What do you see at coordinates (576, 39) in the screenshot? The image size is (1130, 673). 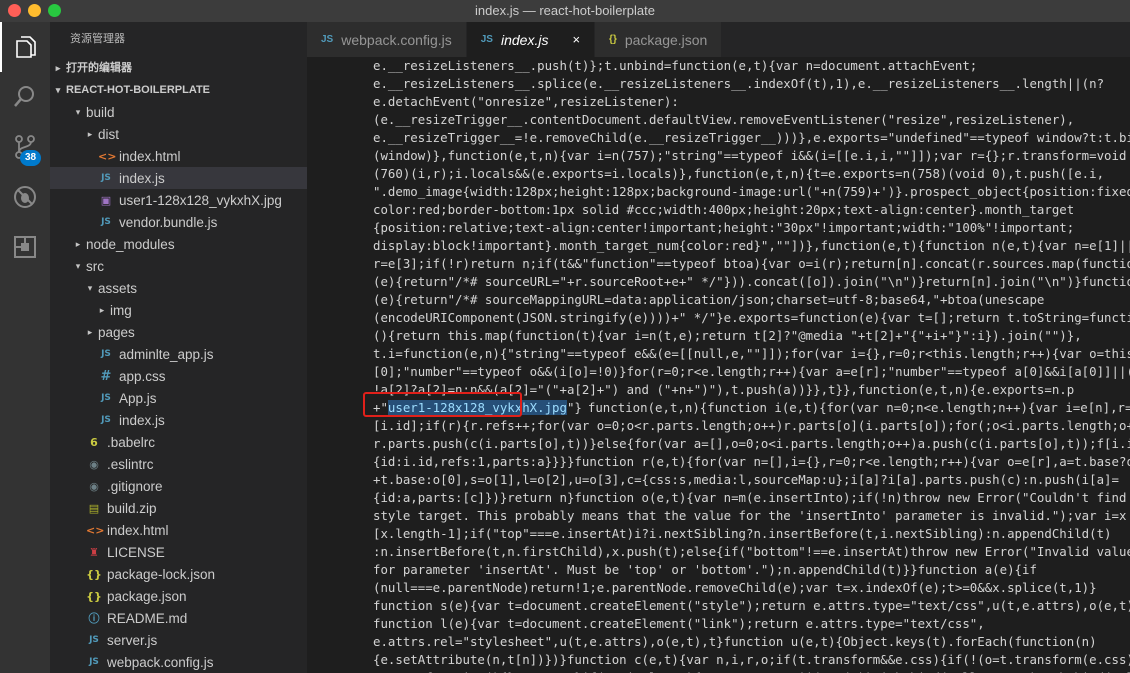 I see `close-icon: ×` at bounding box center [576, 39].